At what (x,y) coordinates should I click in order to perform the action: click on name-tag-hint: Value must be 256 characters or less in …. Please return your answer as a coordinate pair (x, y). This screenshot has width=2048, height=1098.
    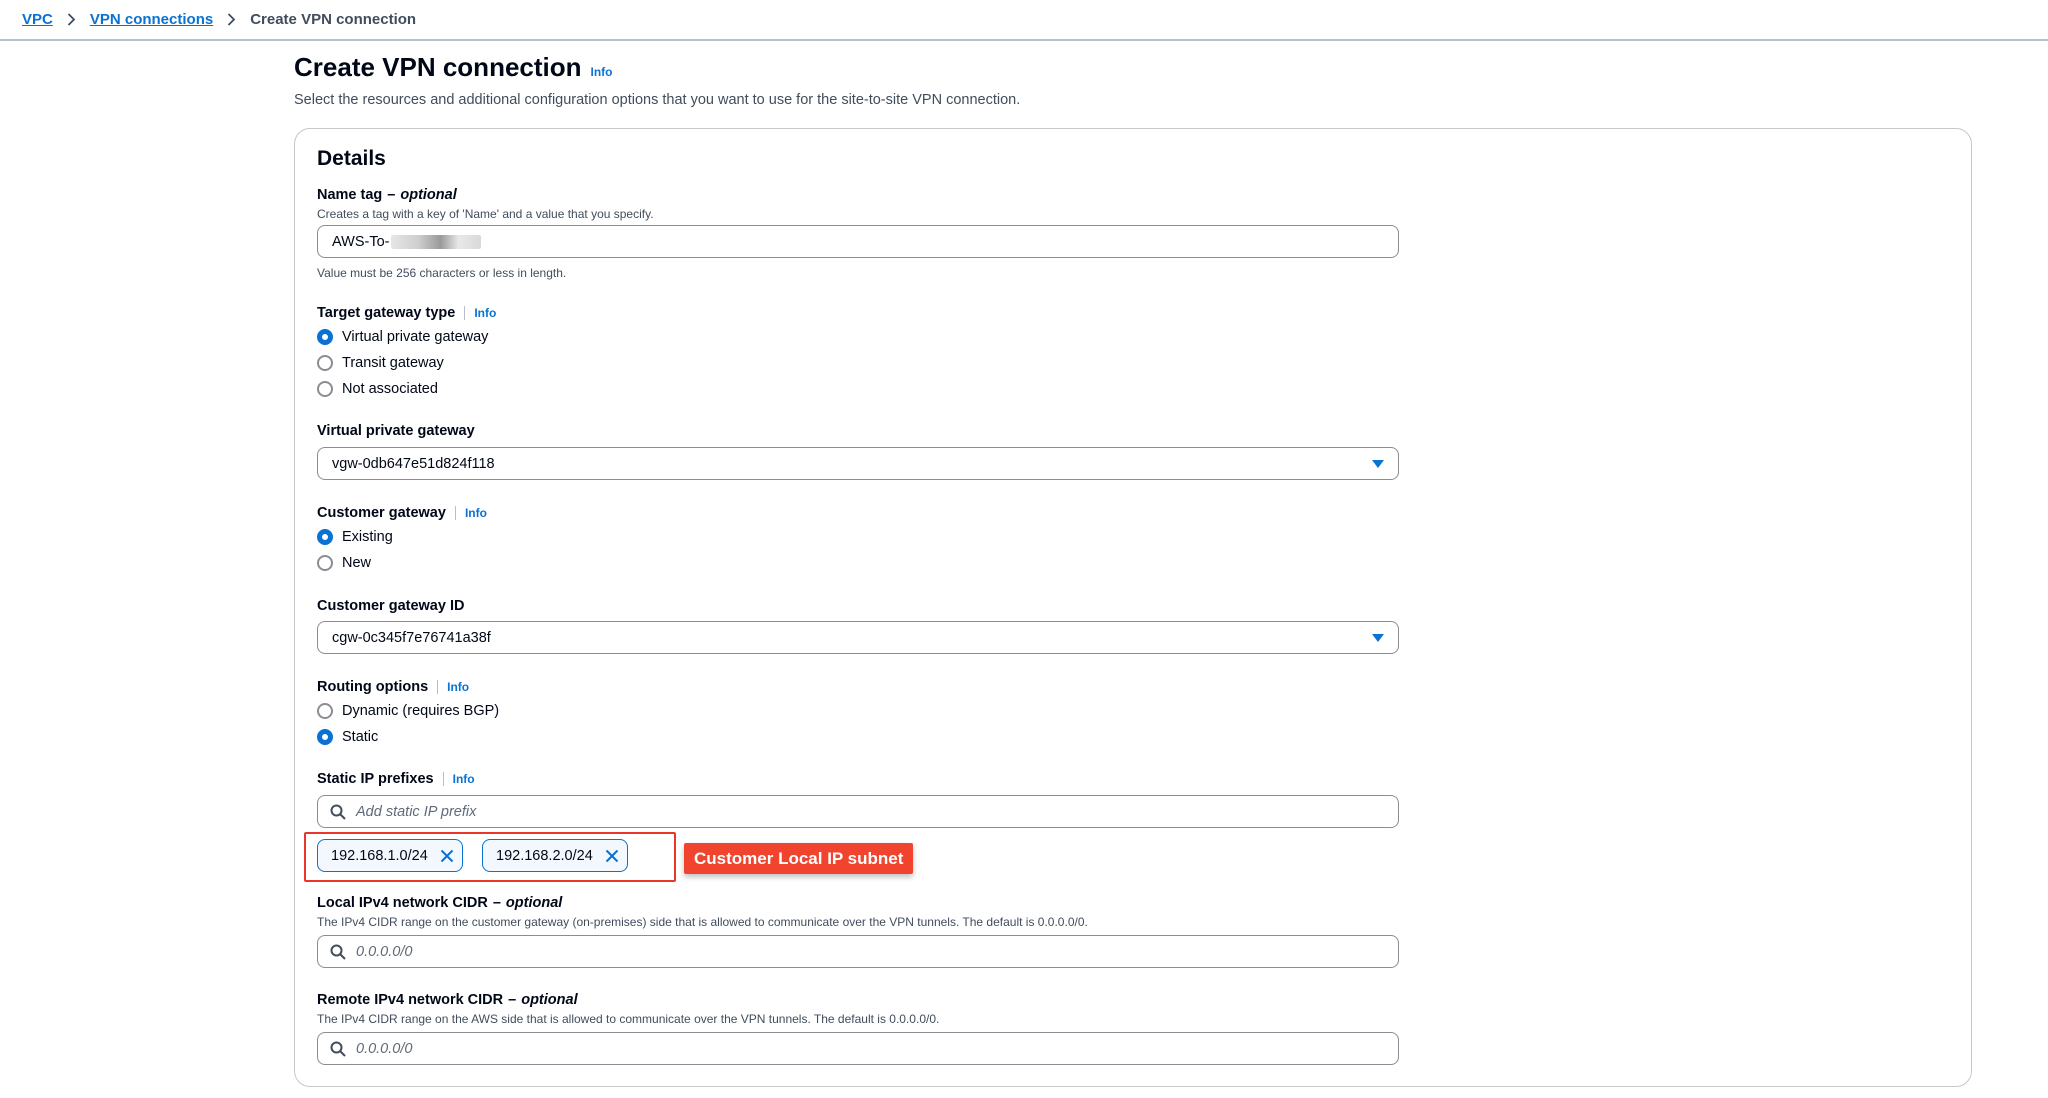
    Looking at the image, I should click on (442, 273).